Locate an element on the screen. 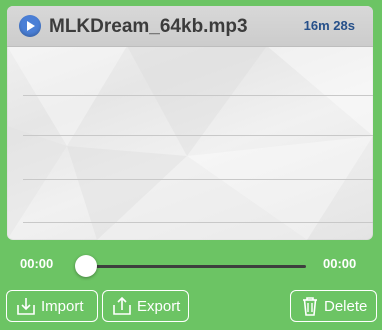  play-icon is located at coordinates (31, 26).